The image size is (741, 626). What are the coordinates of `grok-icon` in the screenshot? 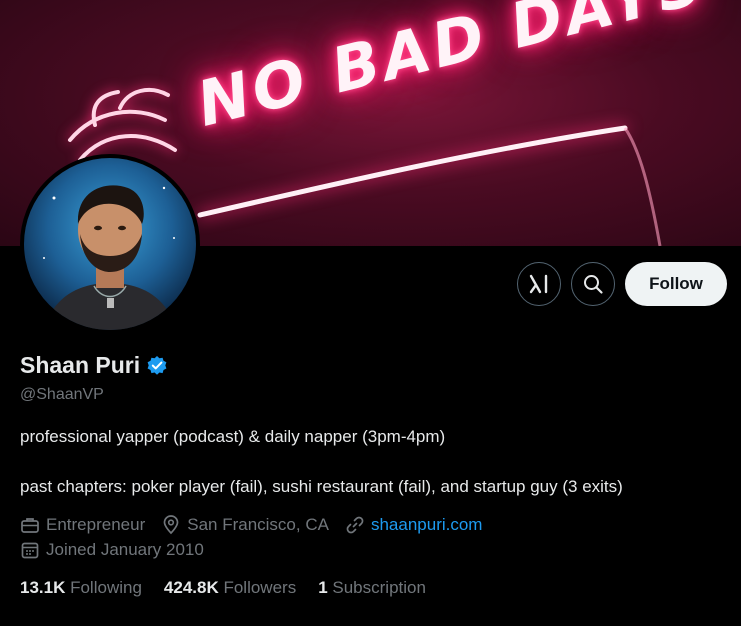 It's located at (538, 284).